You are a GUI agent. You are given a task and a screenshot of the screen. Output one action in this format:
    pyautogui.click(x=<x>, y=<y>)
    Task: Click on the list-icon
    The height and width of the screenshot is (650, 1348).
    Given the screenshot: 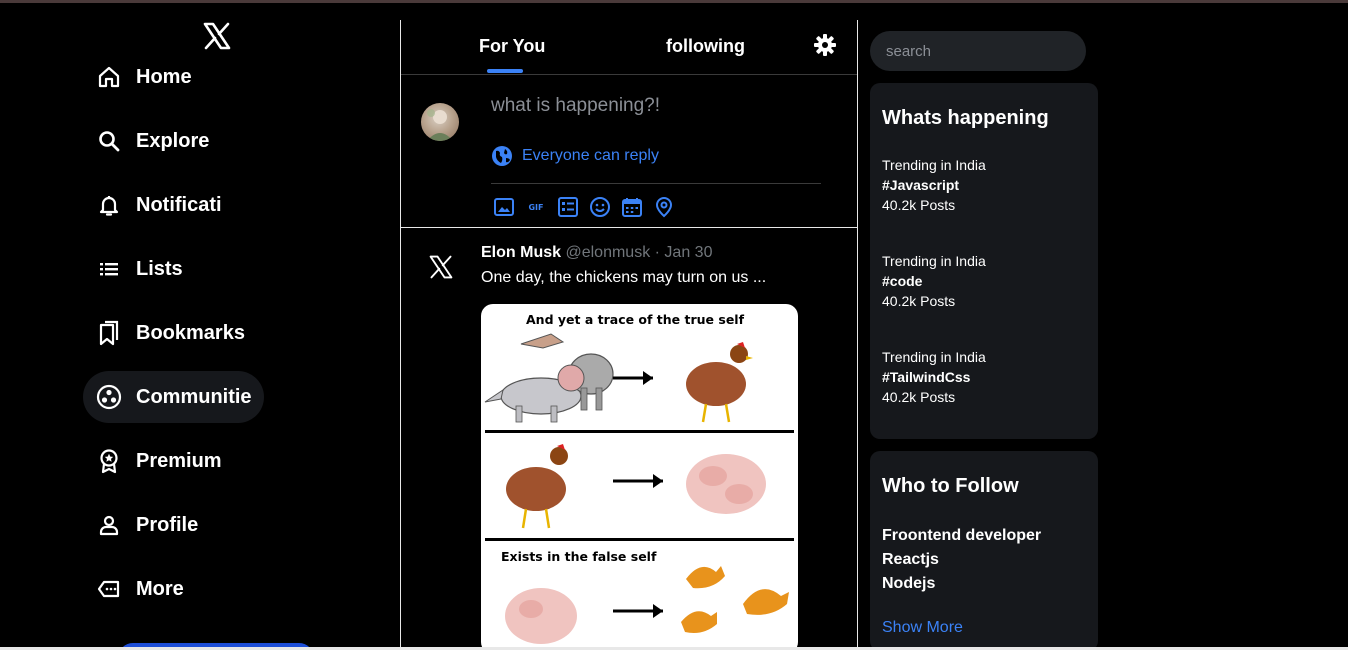 What is the action you would take?
    pyautogui.click(x=109, y=269)
    